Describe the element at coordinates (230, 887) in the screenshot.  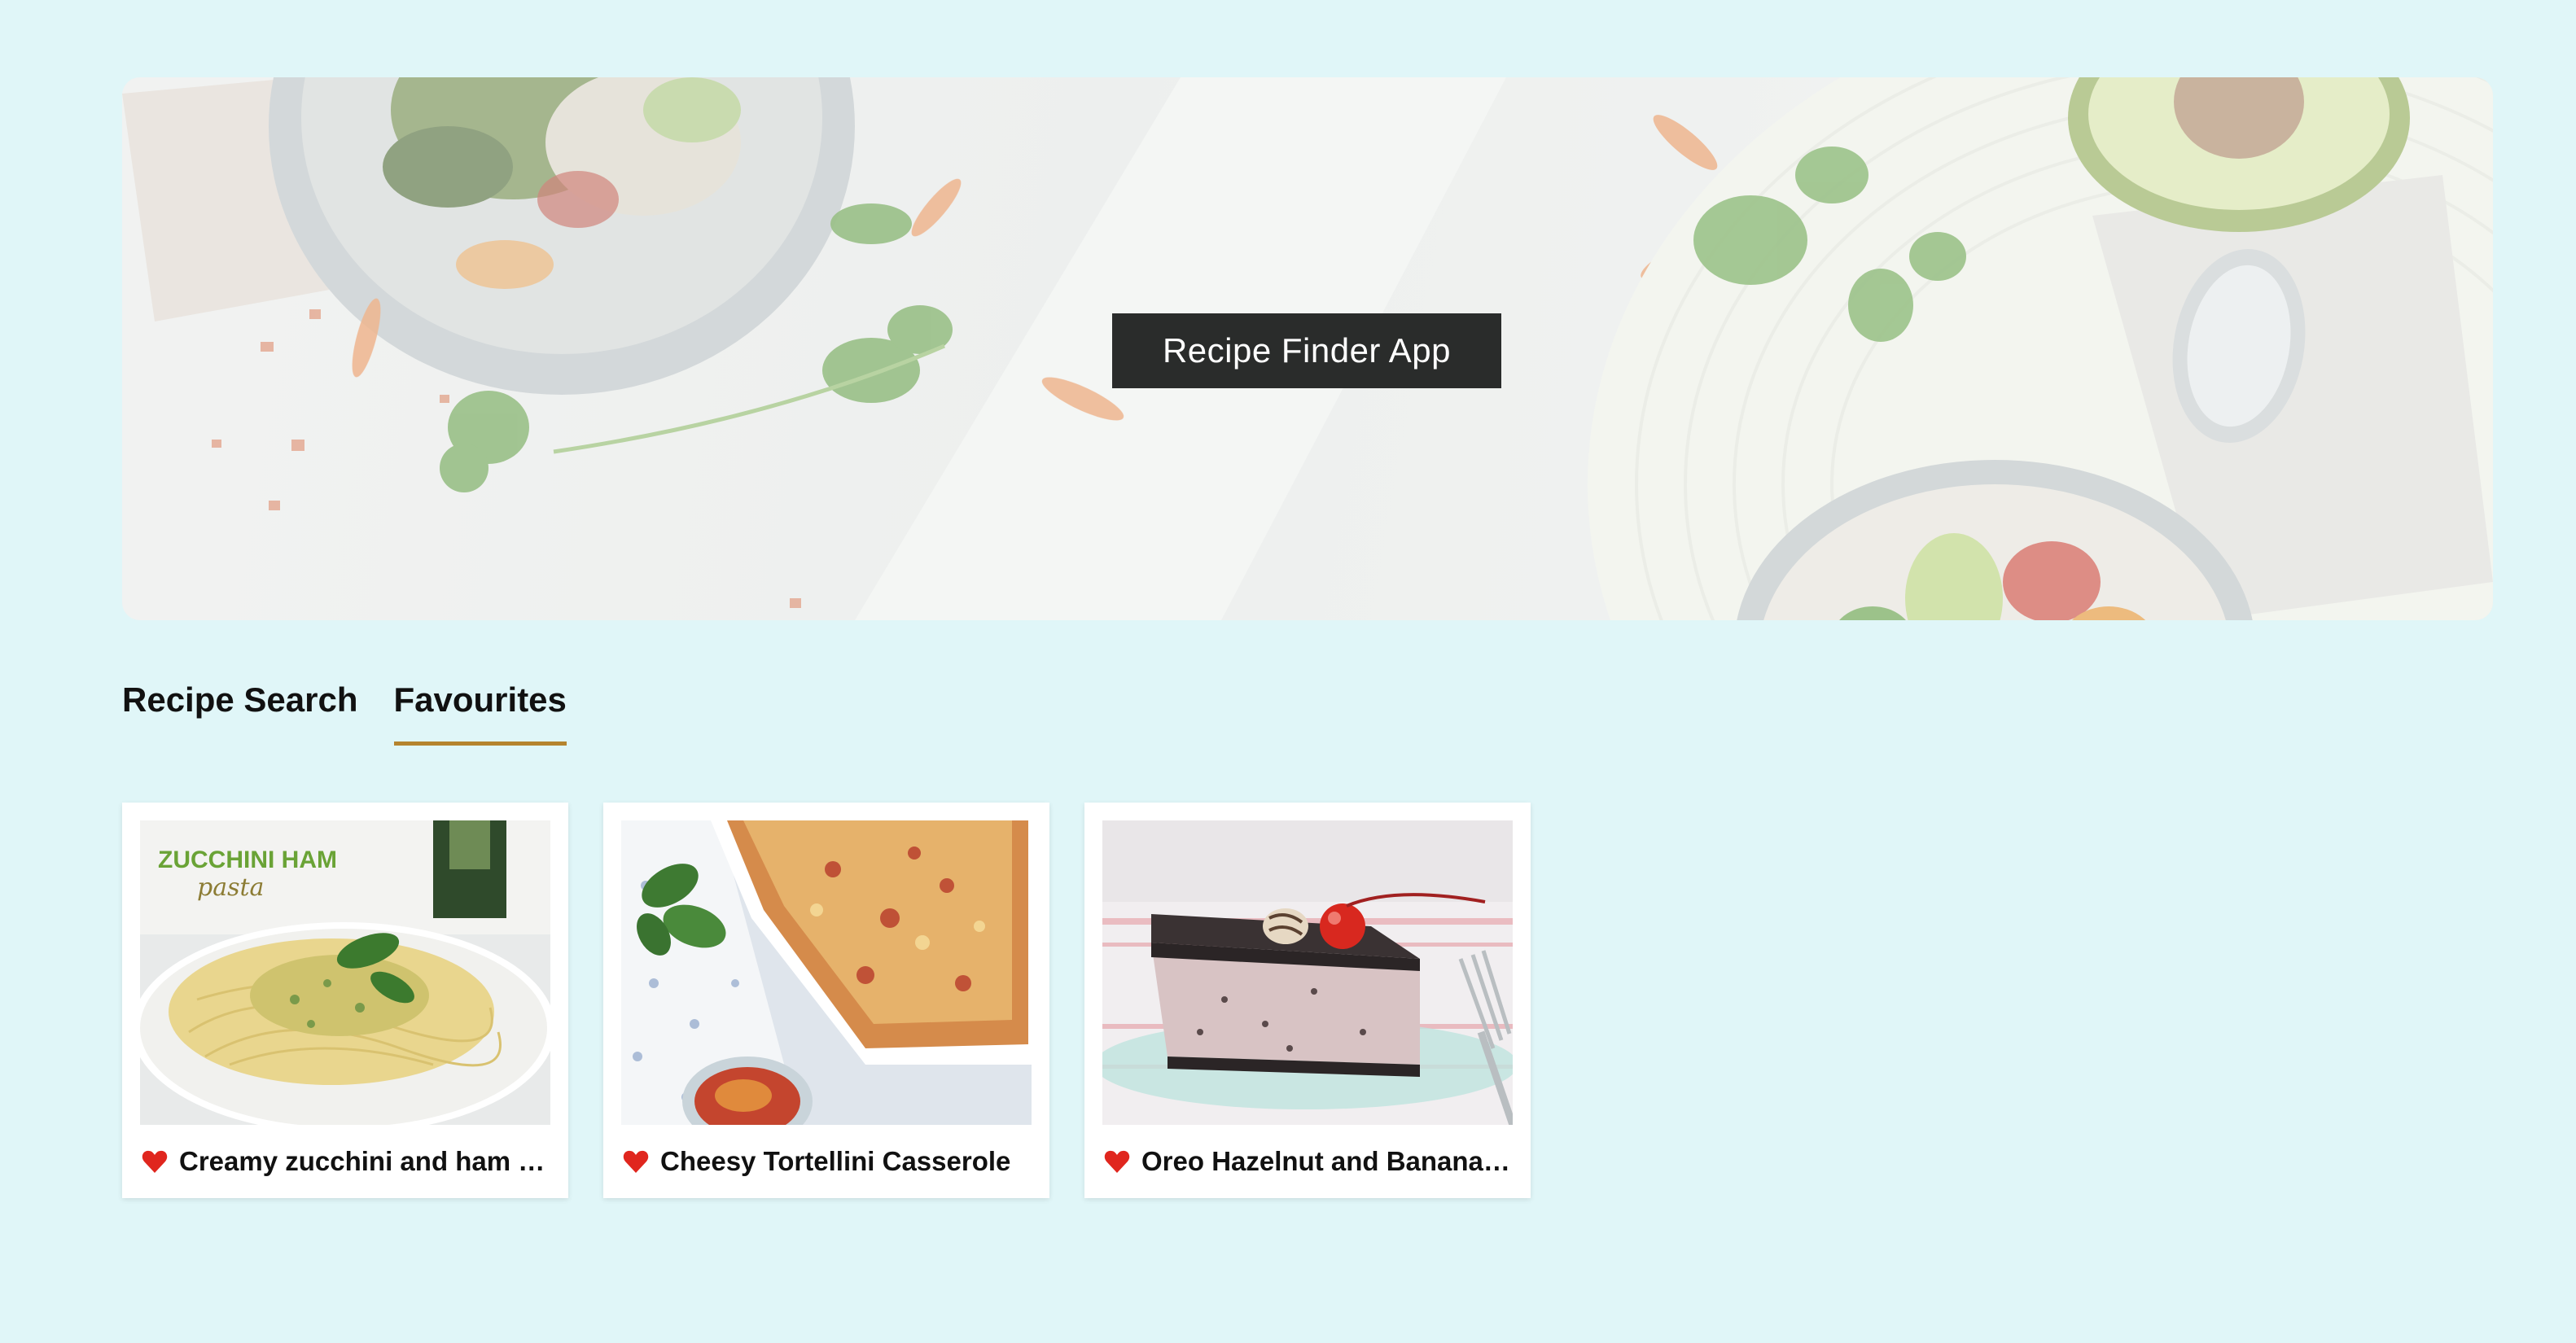
I see `image-label-pasta: pasta` at that location.